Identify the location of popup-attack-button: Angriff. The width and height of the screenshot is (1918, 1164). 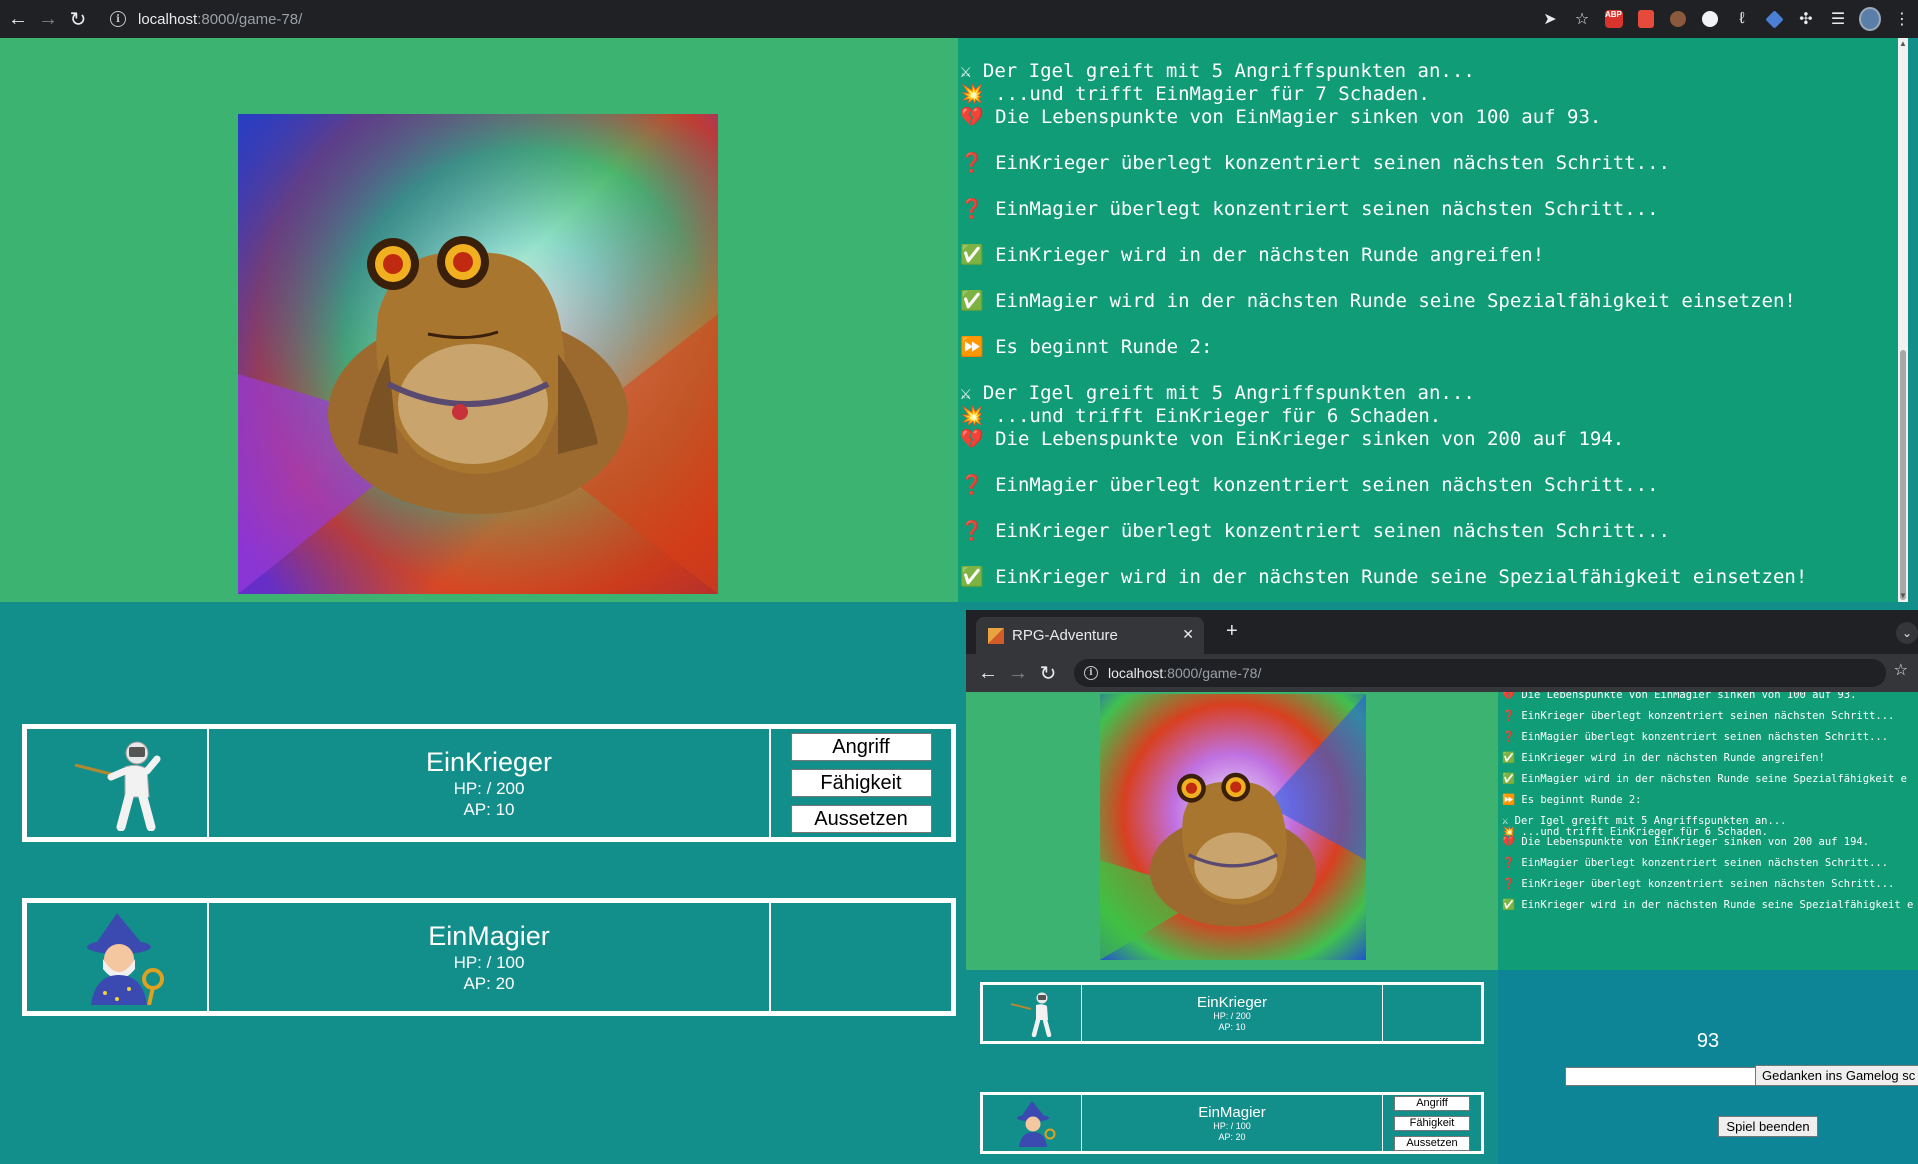
(1432, 1103).